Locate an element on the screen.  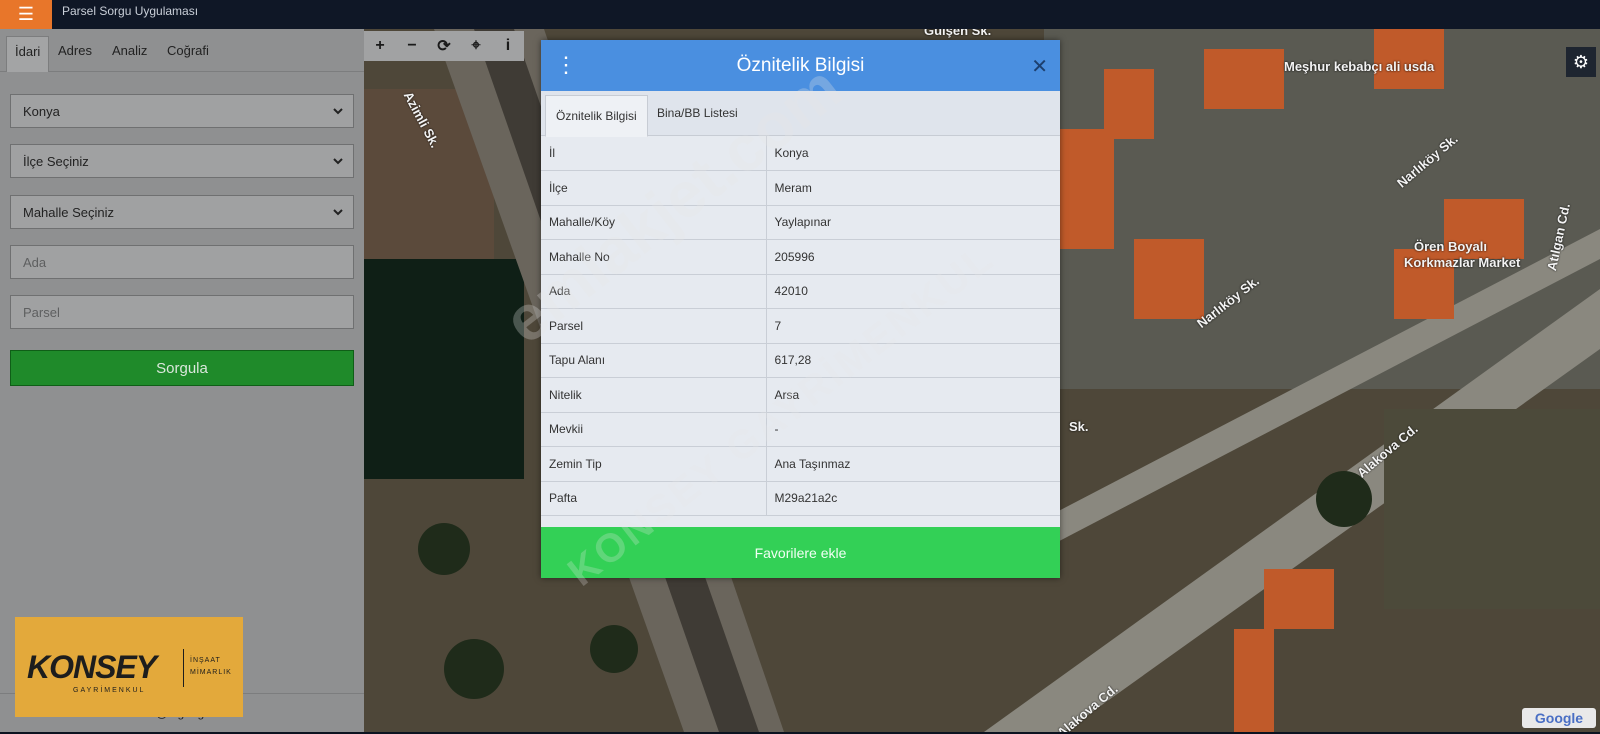
neighborhood-select-value: Mahalle Seçiniz is located at coordinates (69, 212).